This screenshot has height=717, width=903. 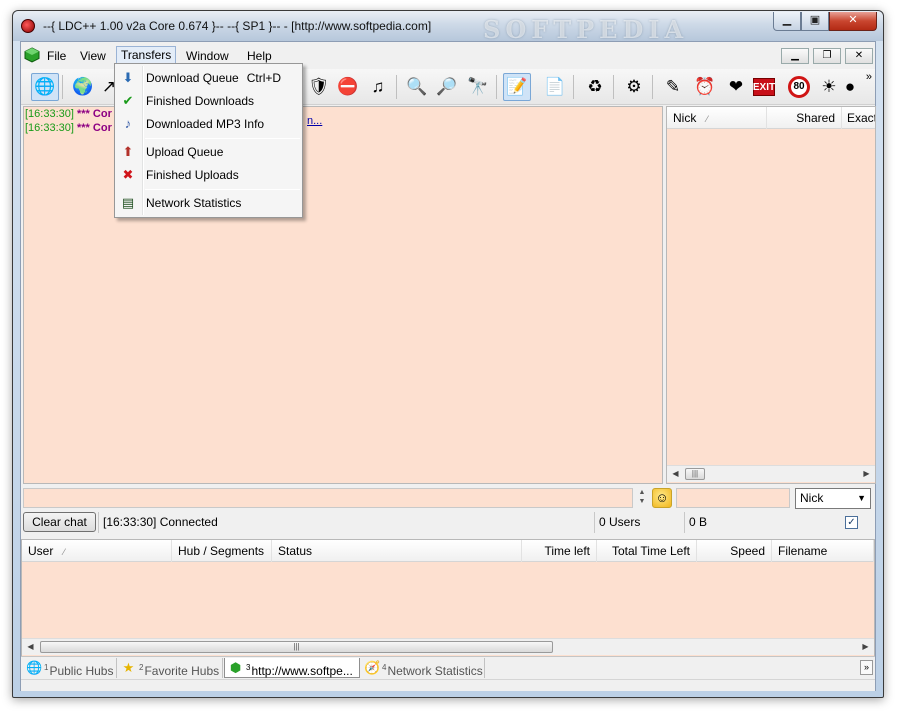 I want to click on column-status: Status, so click(x=397, y=551).